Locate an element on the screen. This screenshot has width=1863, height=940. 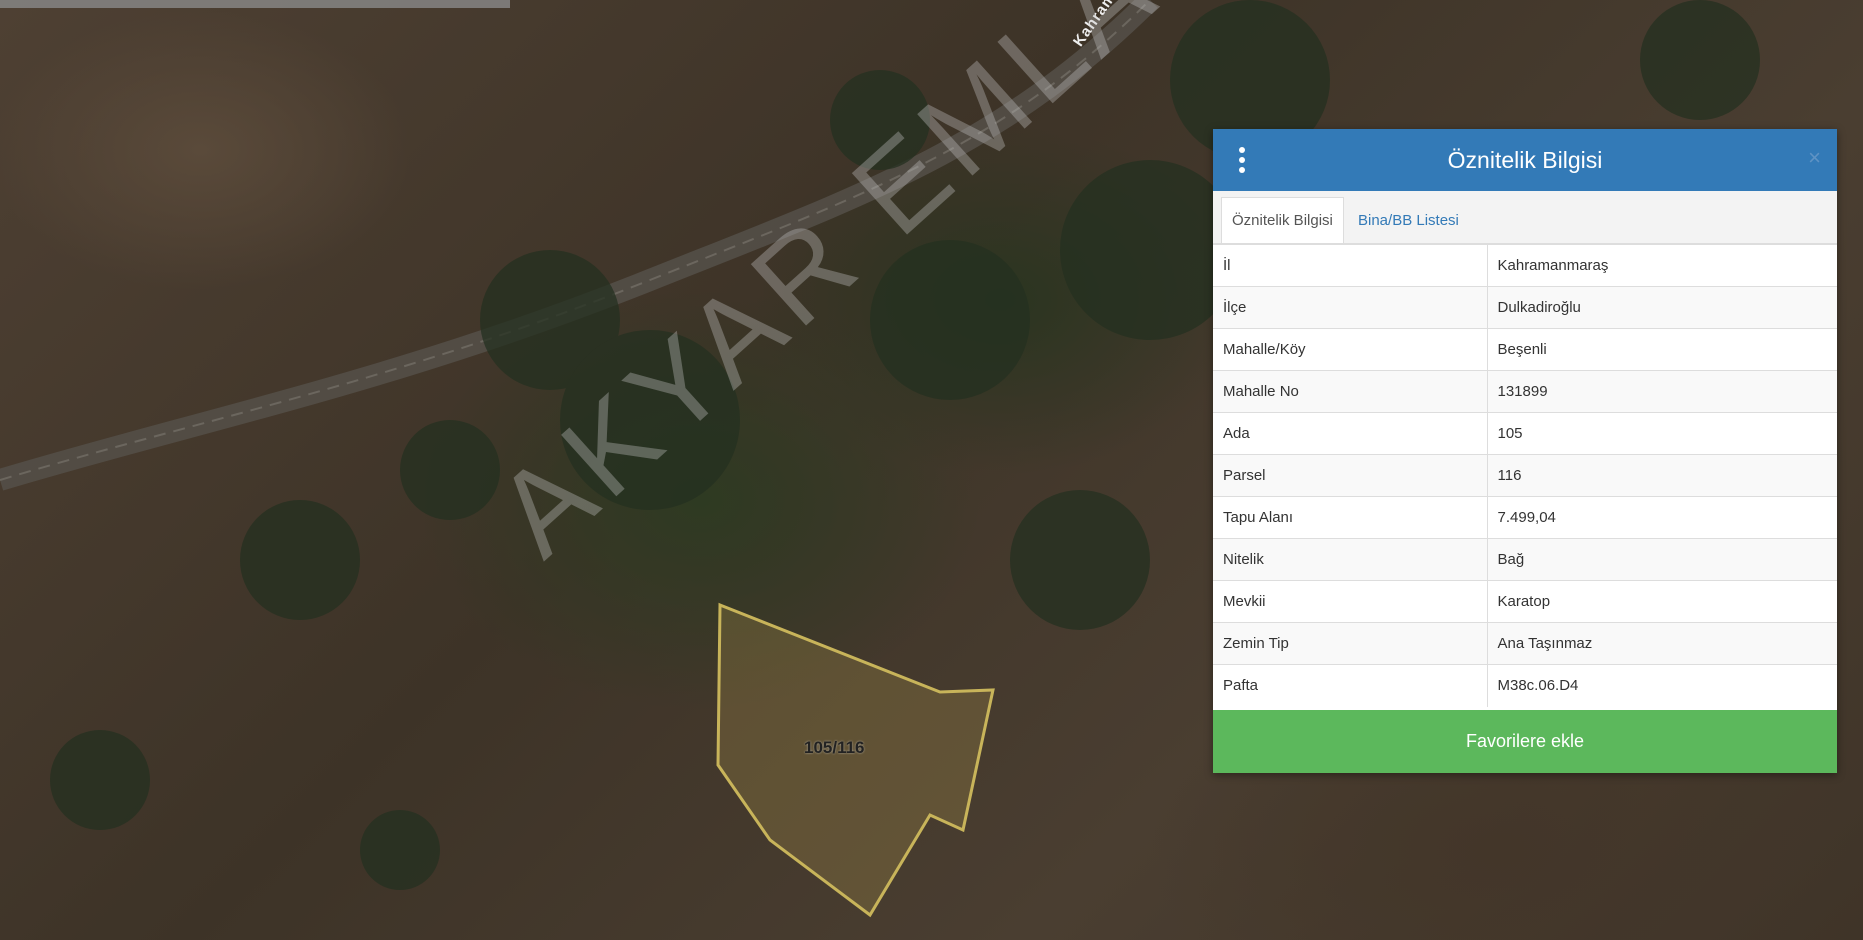
table-row: Mahalle/Köy Beşenli is located at coordinates (1525, 349).